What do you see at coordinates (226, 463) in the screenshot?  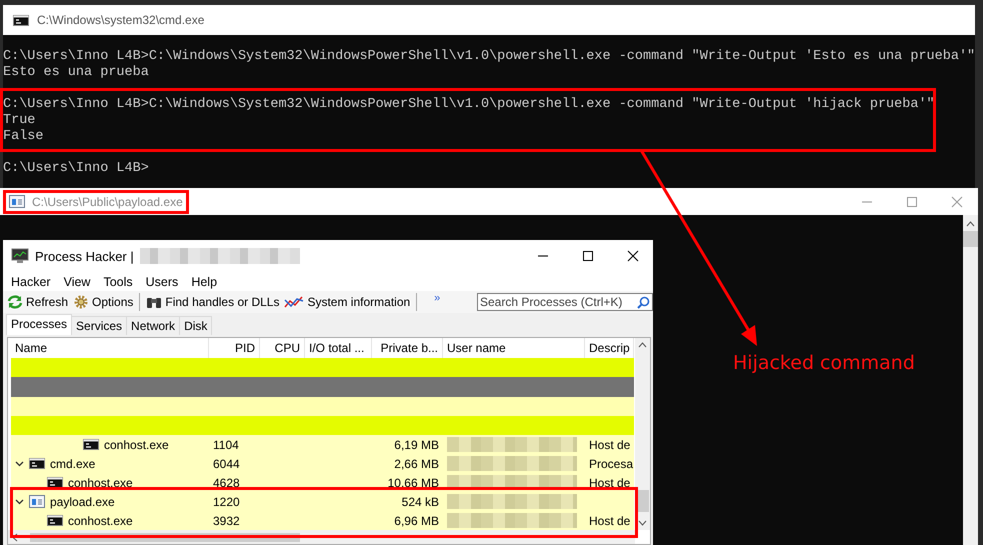 I see `pid-text: 6044` at bounding box center [226, 463].